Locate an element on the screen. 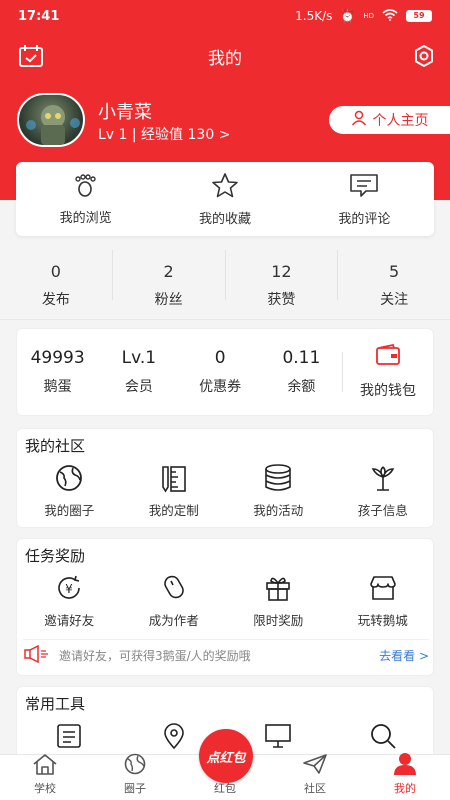 This screenshot has width=450, height=800. battery-indicator: 59 is located at coordinates (419, 16).